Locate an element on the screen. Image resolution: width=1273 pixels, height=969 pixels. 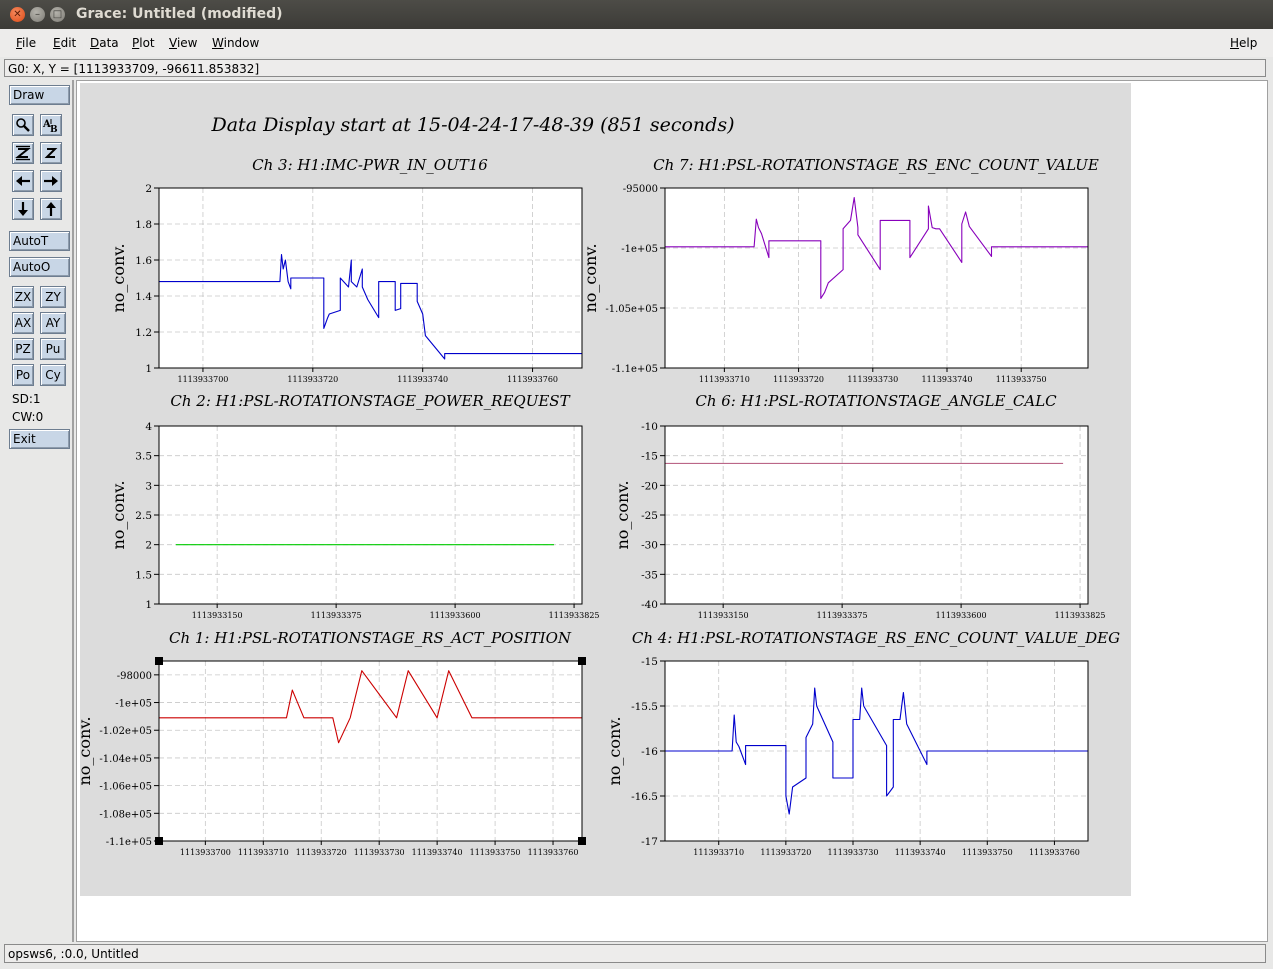
menu-window: Window is located at coordinates (235, 43).